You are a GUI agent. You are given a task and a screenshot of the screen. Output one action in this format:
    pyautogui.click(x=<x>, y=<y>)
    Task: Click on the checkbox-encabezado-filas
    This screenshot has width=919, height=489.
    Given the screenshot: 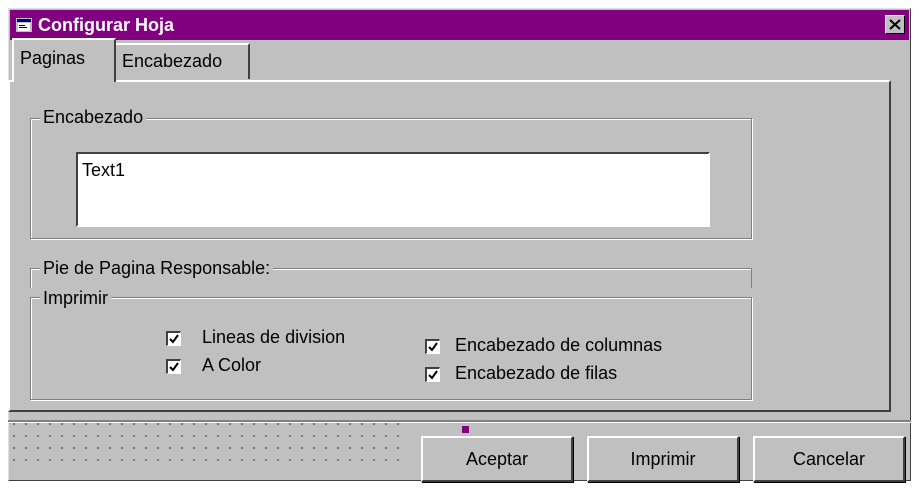 What is the action you would take?
    pyautogui.click(x=432, y=374)
    